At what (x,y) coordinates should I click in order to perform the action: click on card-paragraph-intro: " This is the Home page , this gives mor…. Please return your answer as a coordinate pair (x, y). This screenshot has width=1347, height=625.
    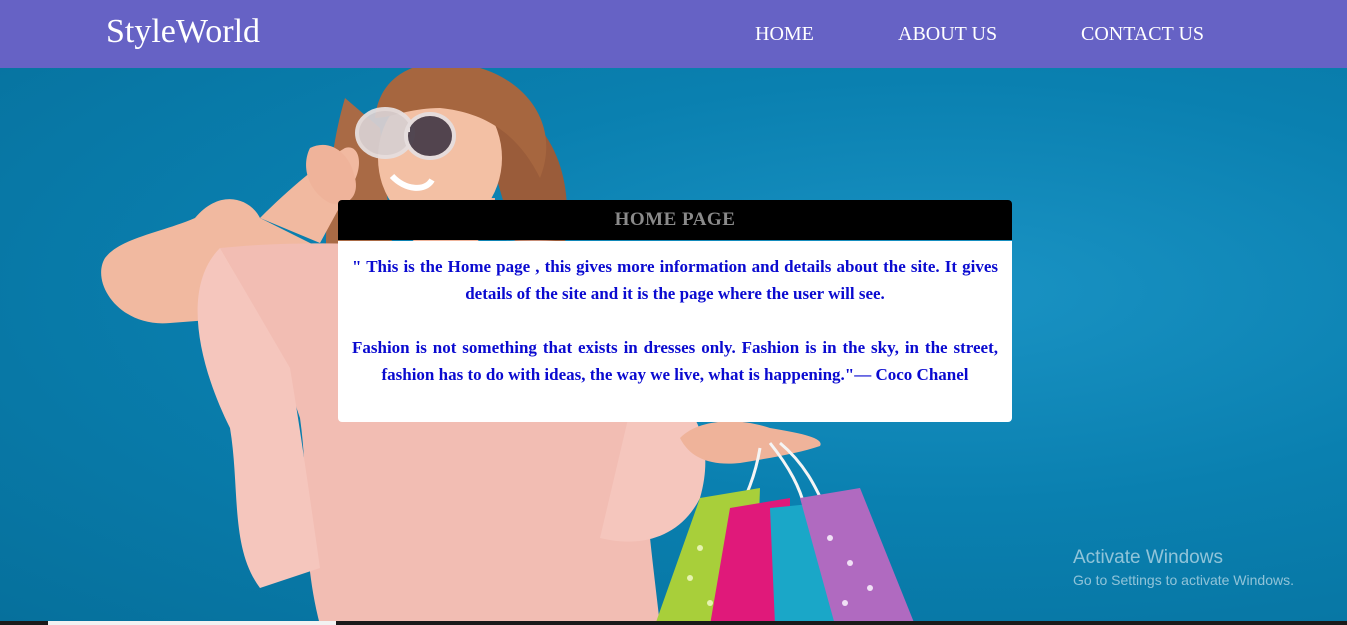
    Looking at the image, I should click on (675, 280).